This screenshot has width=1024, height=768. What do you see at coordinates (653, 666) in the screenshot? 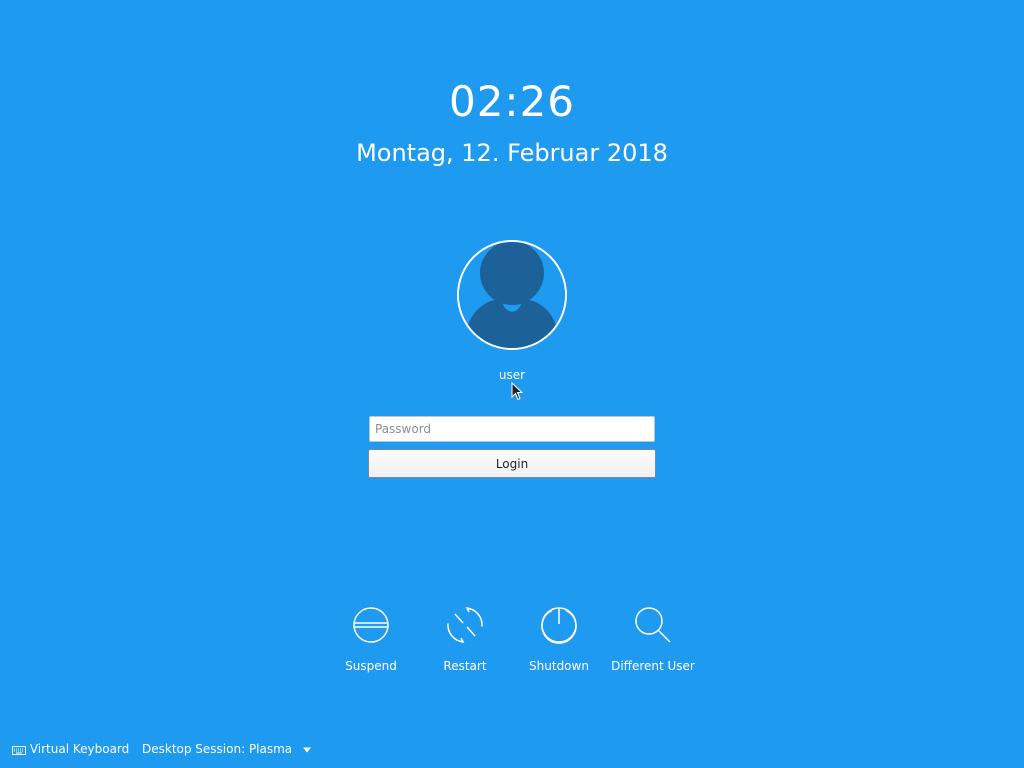
I see `different-user-label: Different User` at bounding box center [653, 666].